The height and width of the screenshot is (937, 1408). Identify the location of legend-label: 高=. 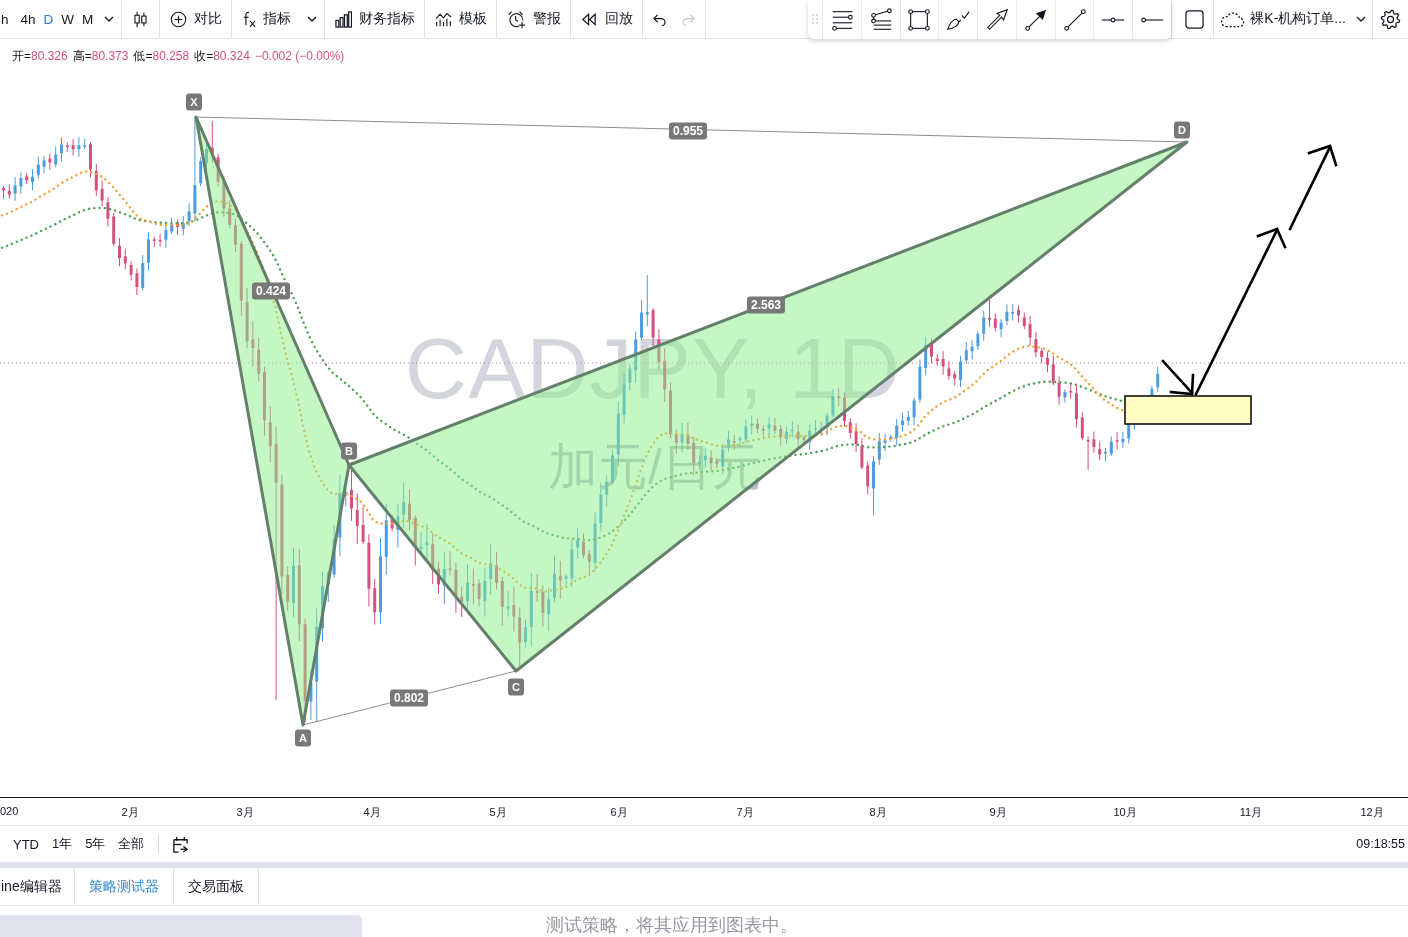
(82, 56).